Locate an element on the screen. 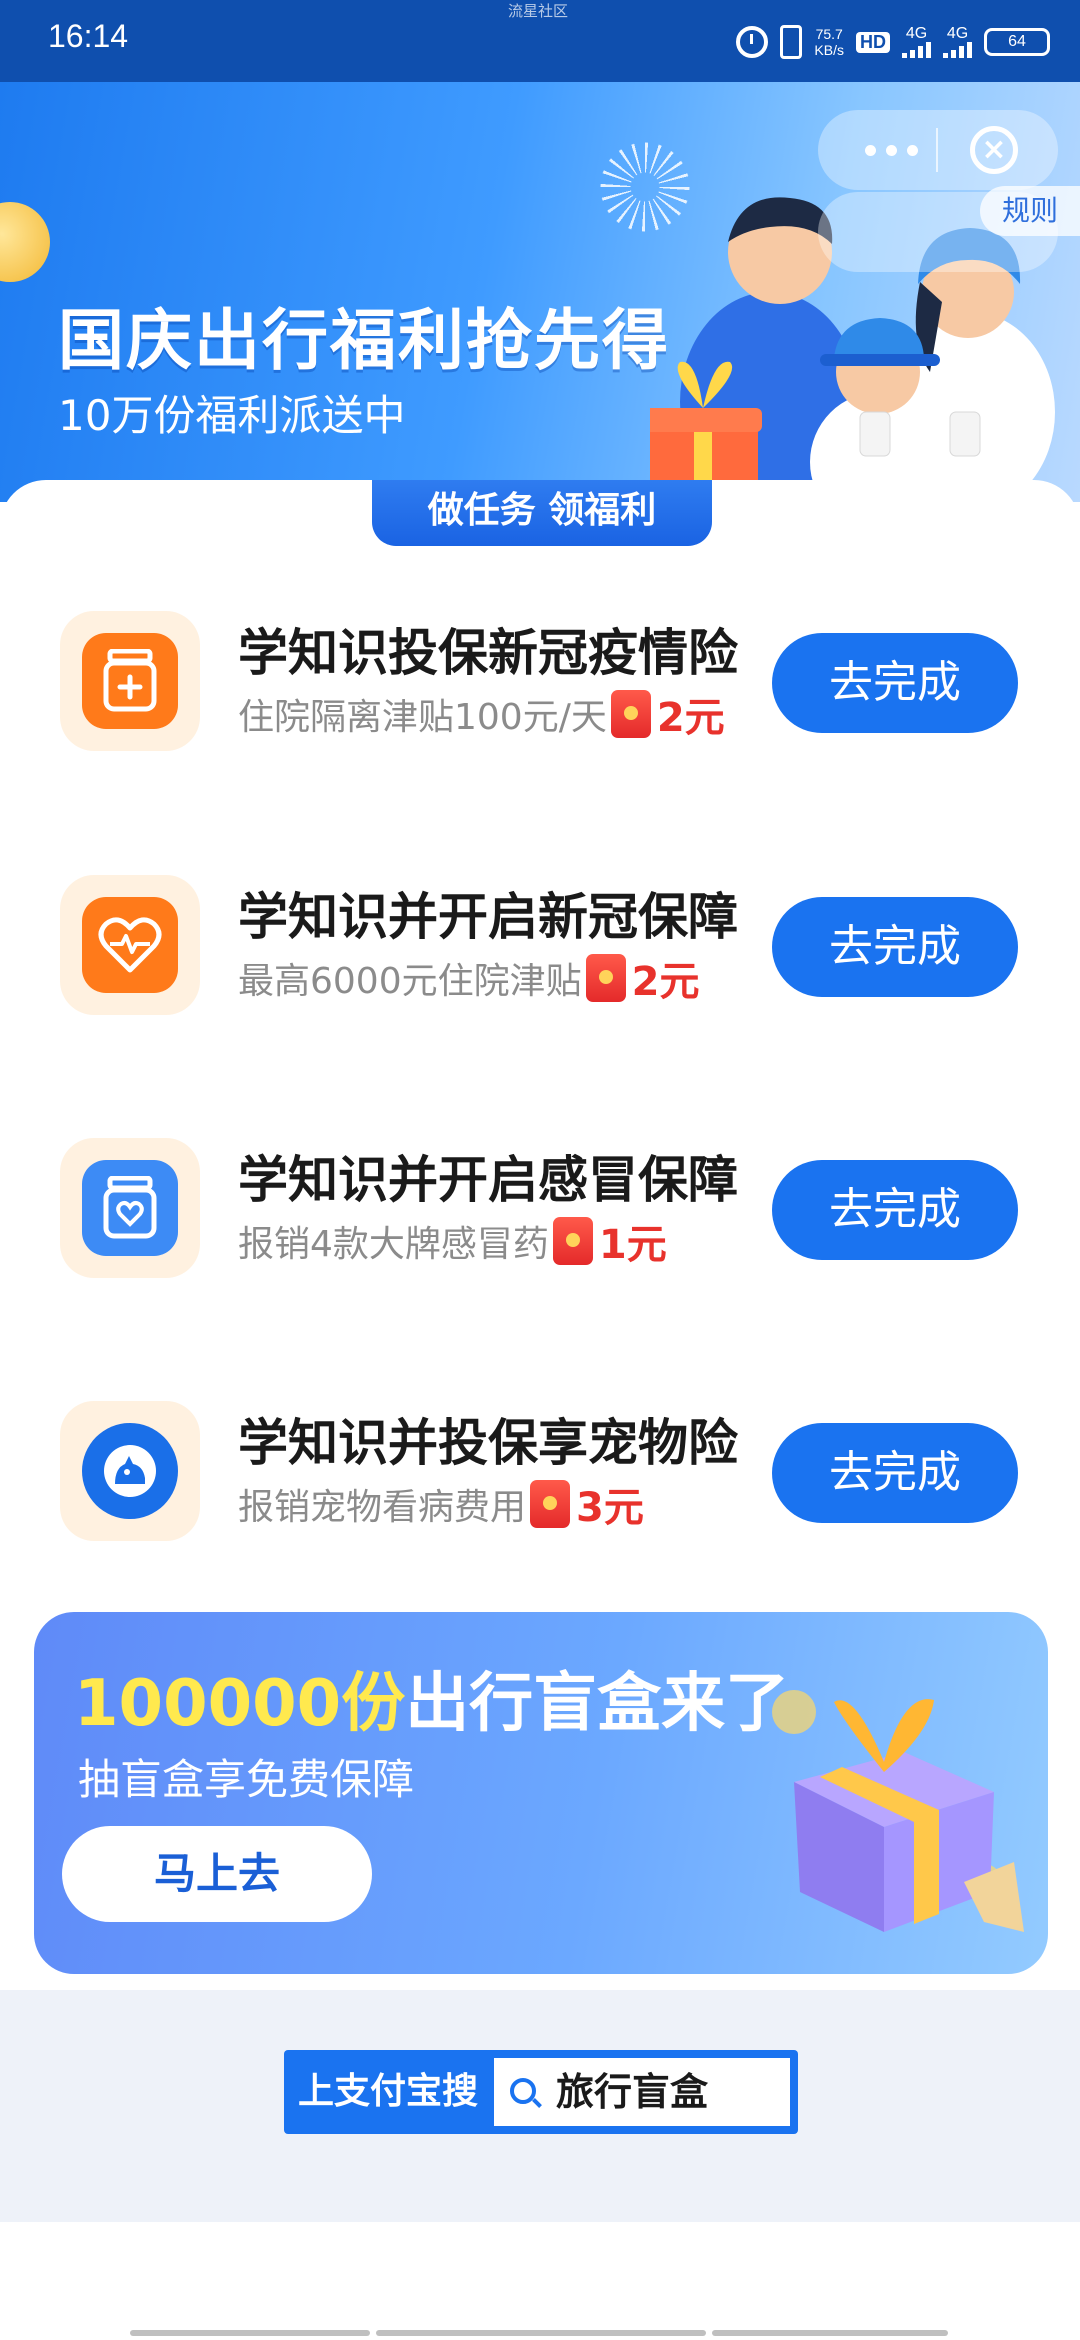  hd-voice-icon: HD is located at coordinates (873, 42).